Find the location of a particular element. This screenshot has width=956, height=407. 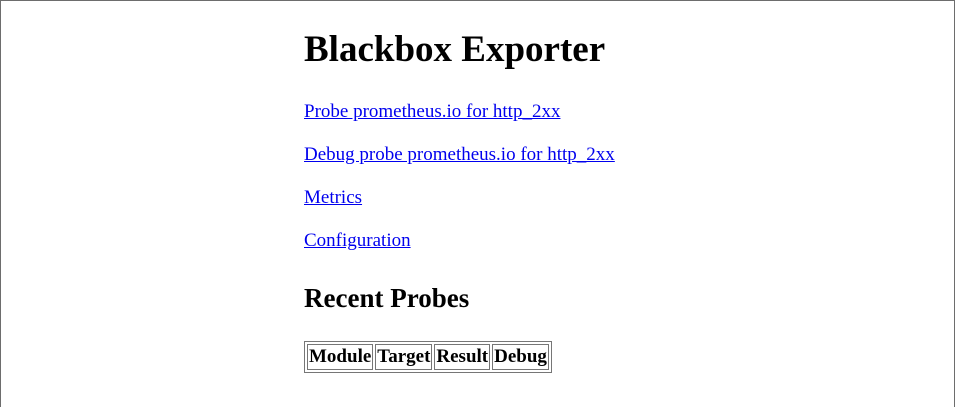

column-header-target: Target is located at coordinates (404, 357).